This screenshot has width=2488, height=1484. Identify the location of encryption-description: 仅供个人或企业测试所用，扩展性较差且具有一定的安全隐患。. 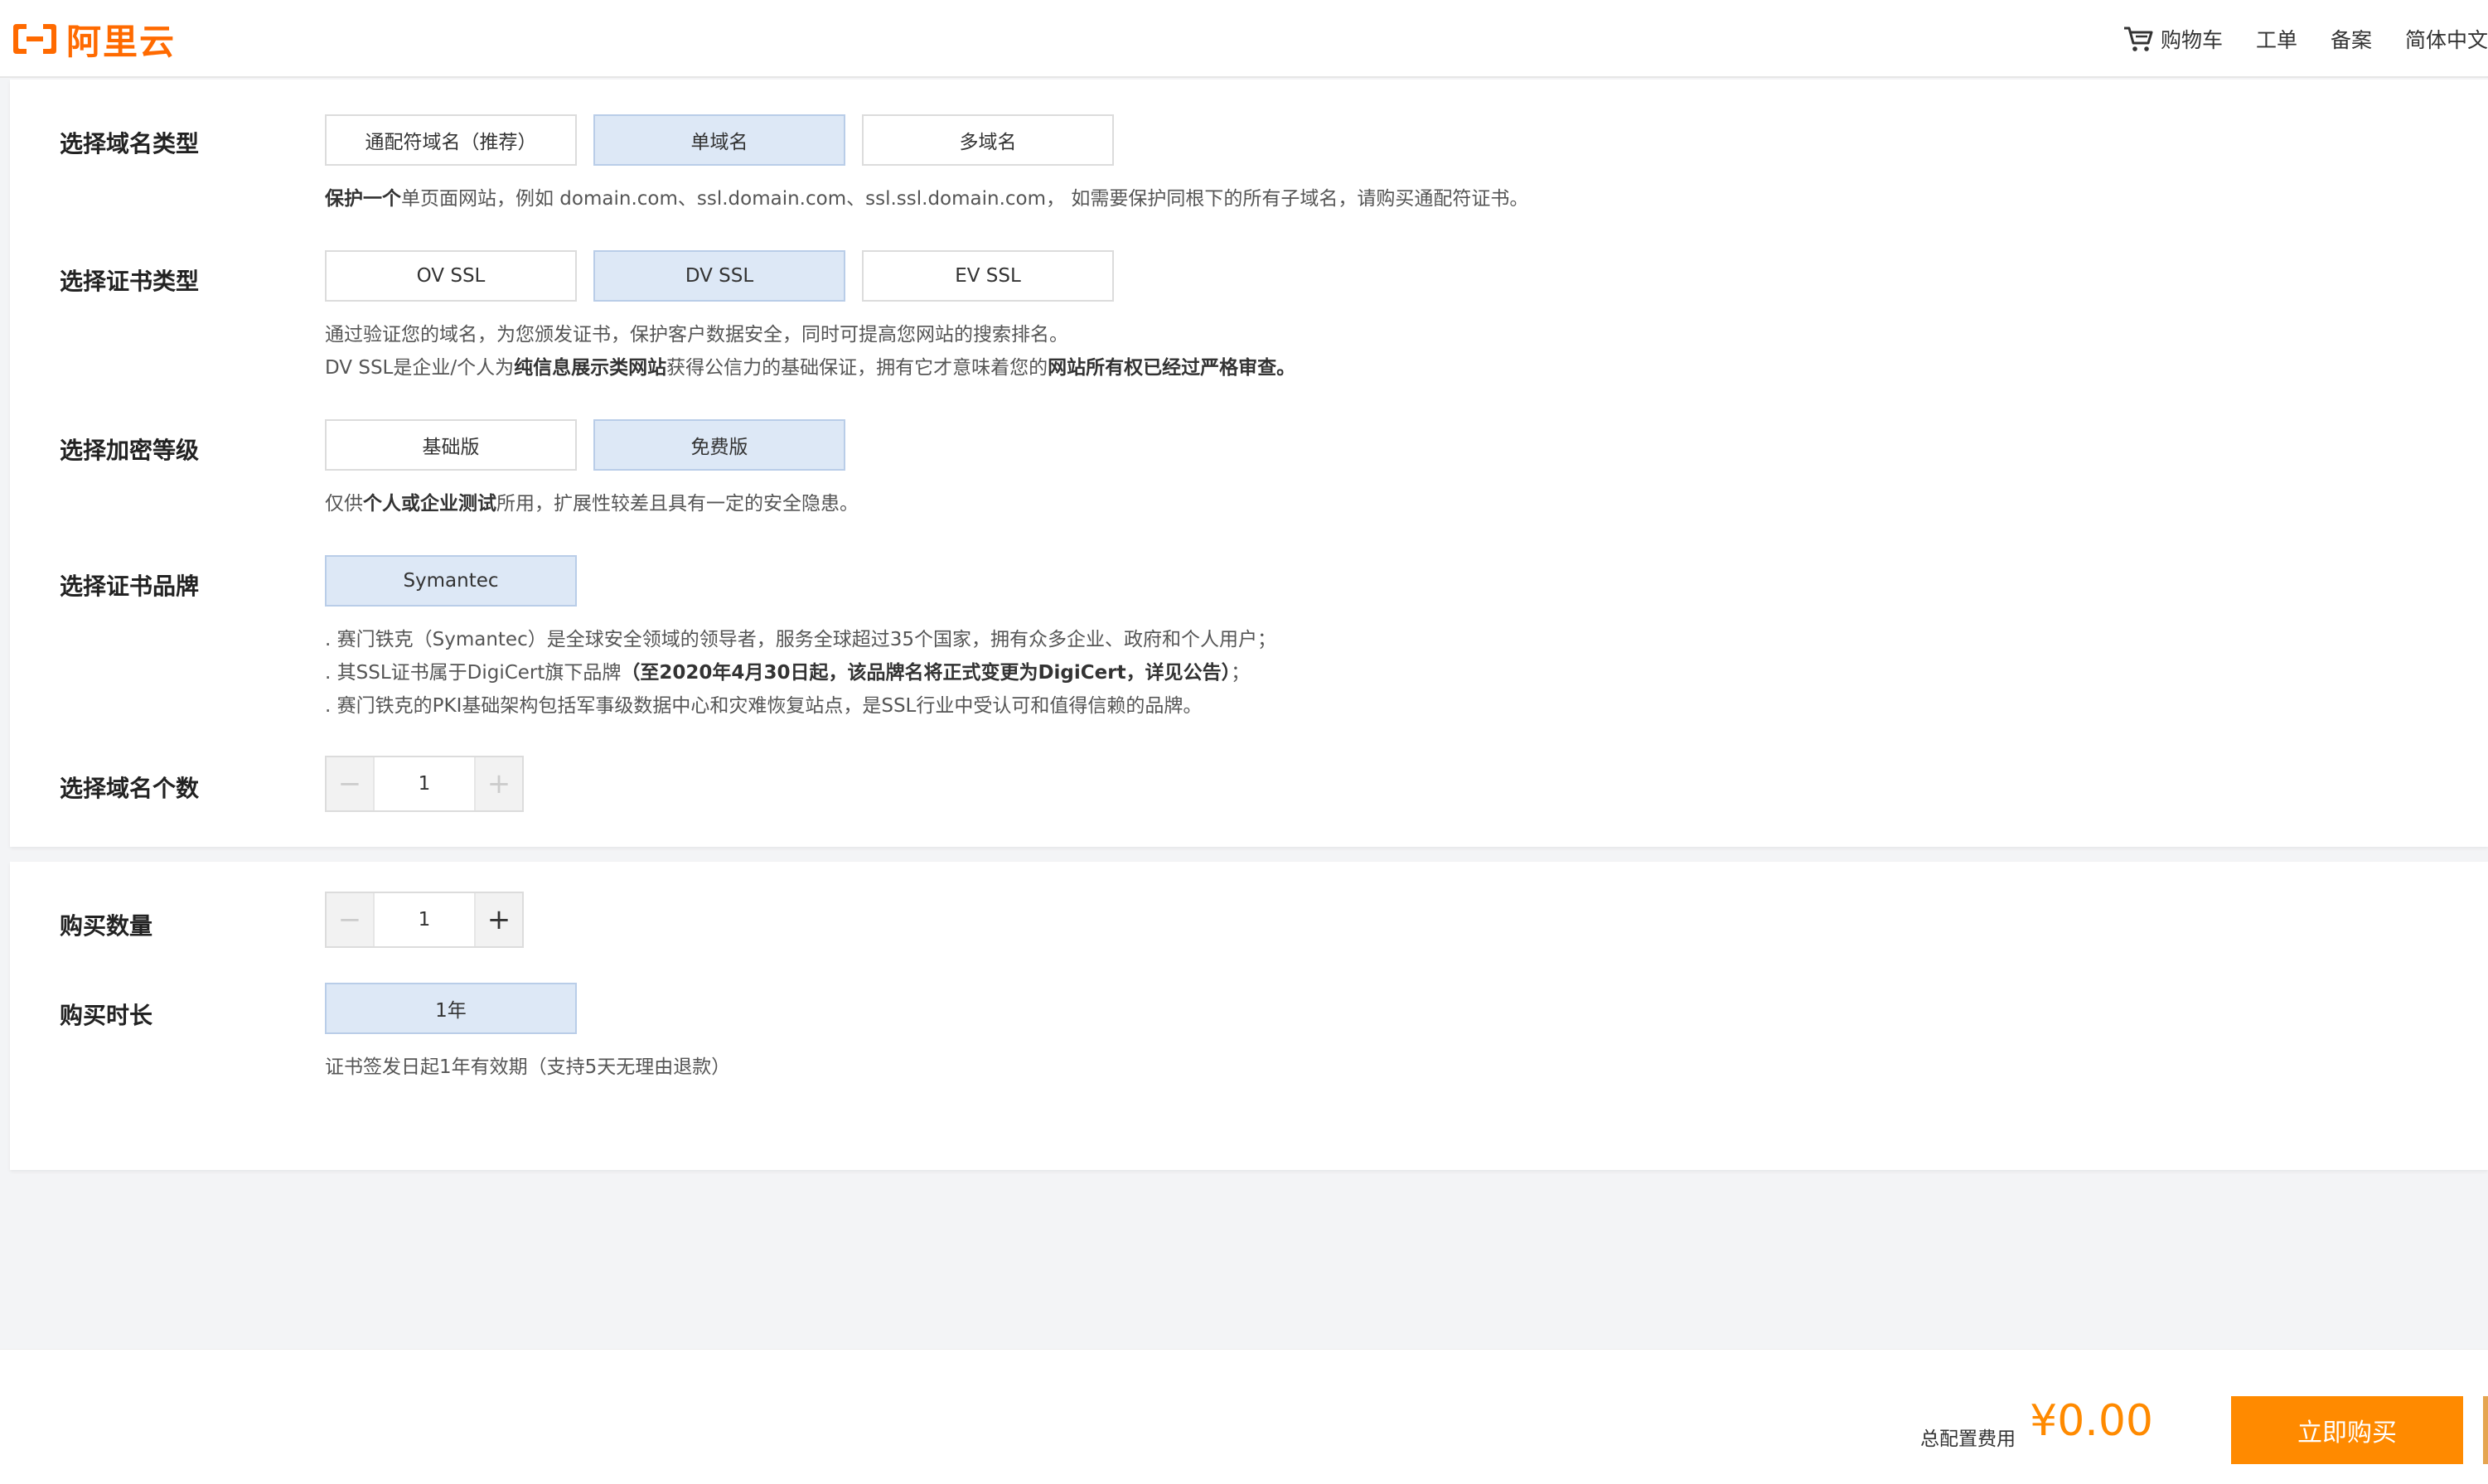
(592, 503).